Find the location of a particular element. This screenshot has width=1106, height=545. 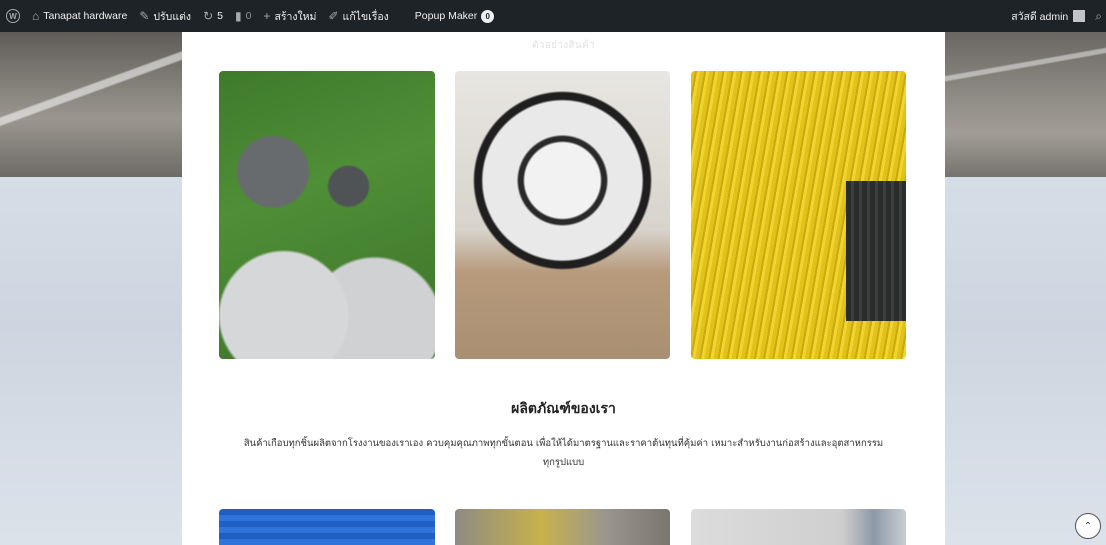

comment-icon: ▮ is located at coordinates (238, 16).